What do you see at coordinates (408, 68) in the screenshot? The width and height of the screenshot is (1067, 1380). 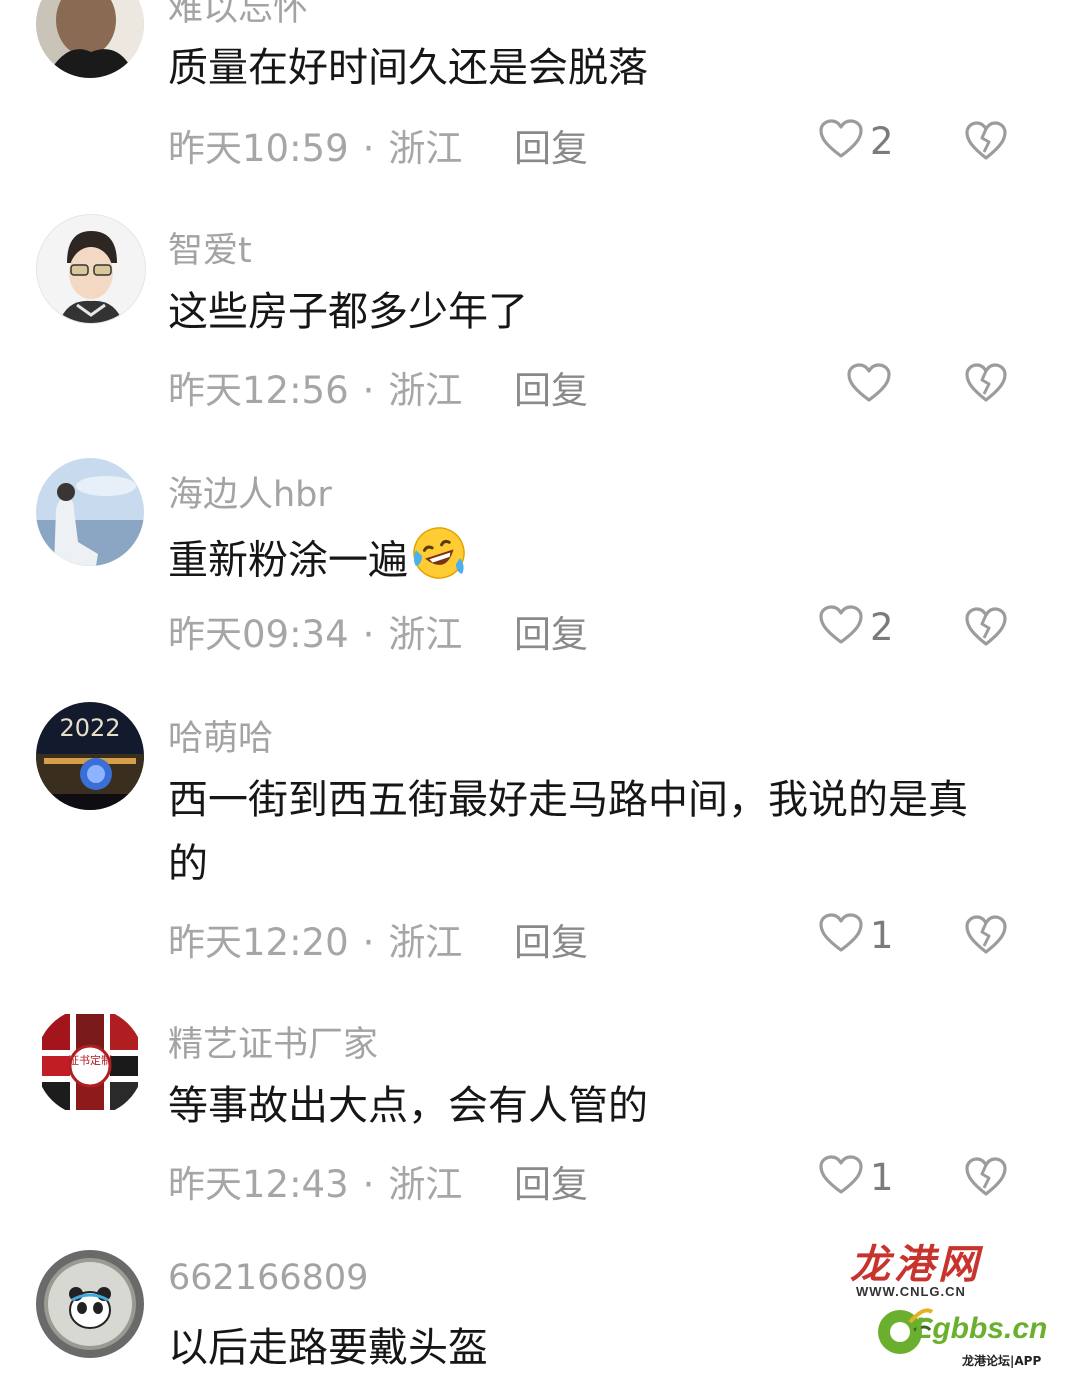 I see `comment-text: 质量在好时间久还是会脱落` at bounding box center [408, 68].